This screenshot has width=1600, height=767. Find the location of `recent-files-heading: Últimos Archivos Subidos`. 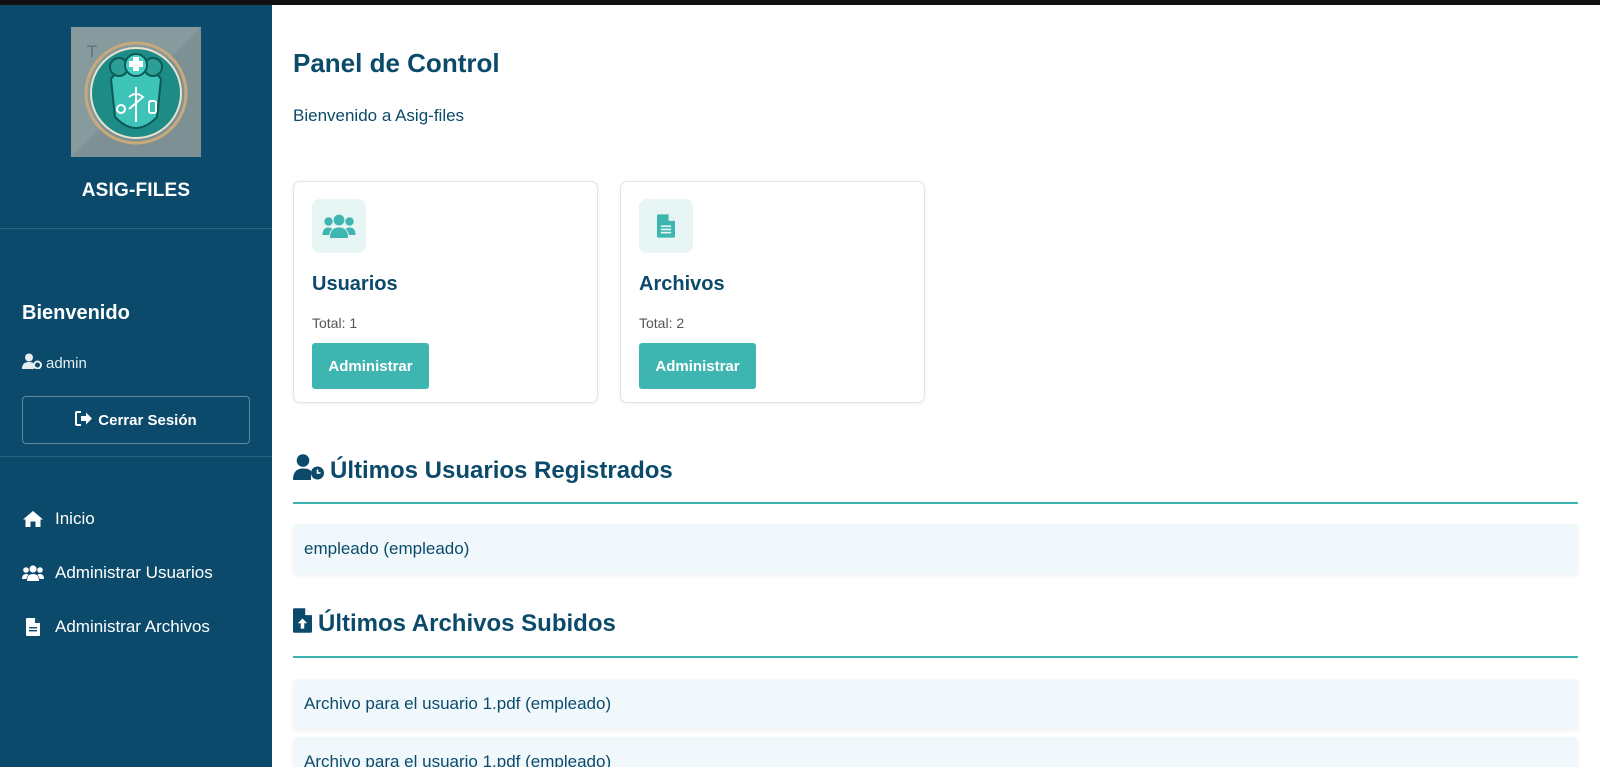

recent-files-heading: Últimos Archivos Subidos is located at coordinates (454, 624).